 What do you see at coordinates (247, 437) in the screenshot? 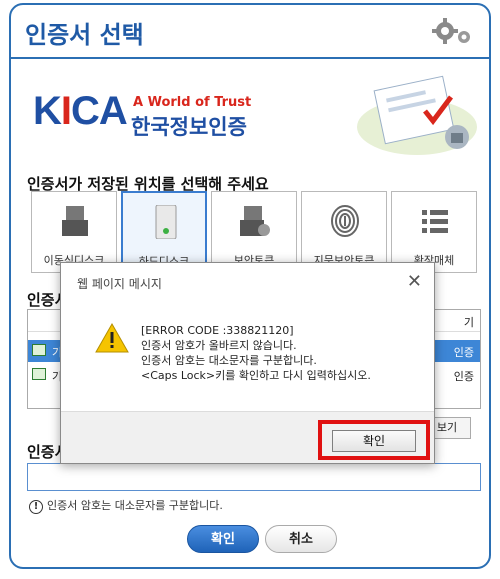
I see `dialog-footer: 확인` at bounding box center [247, 437].